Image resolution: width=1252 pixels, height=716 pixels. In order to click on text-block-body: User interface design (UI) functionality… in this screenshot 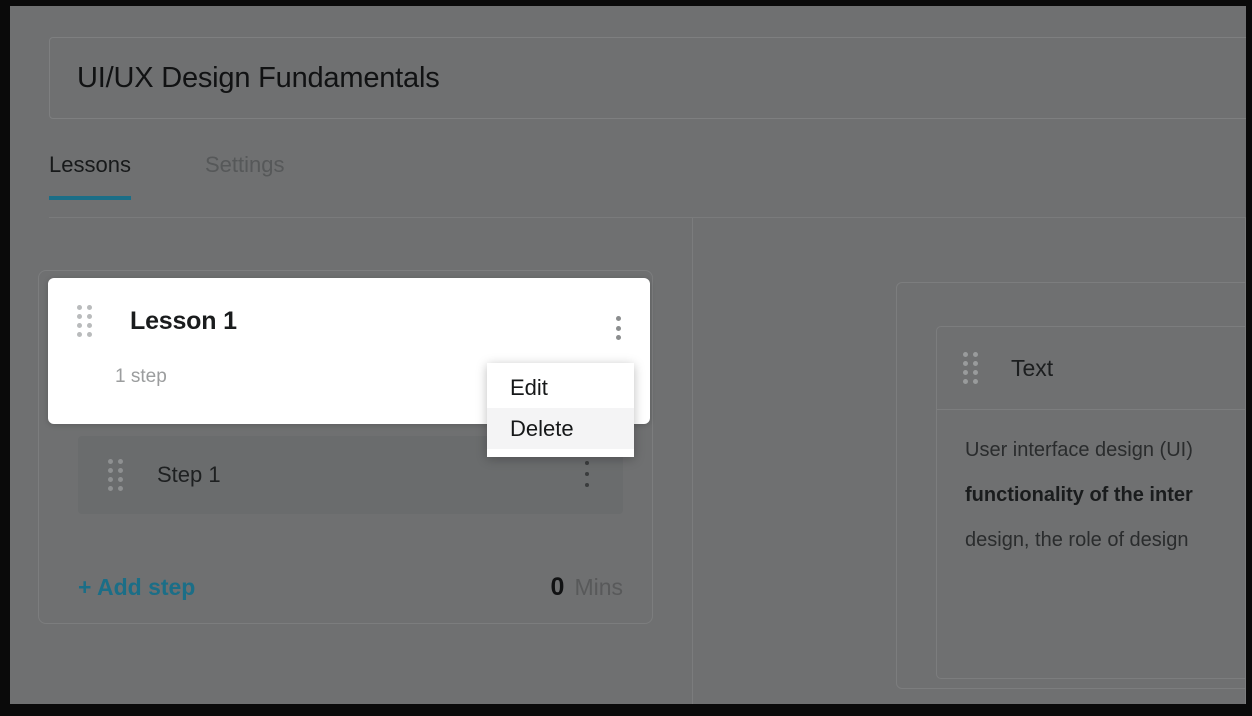, I will do `click(1091, 486)`.